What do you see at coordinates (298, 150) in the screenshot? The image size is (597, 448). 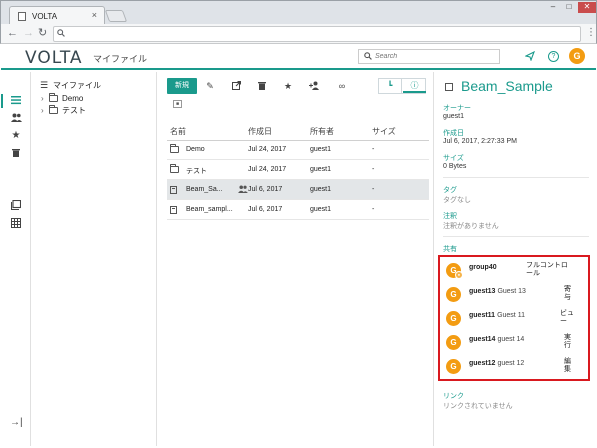 I see `table-row: Demo Jul 24, 2017 guest1 -` at bounding box center [298, 150].